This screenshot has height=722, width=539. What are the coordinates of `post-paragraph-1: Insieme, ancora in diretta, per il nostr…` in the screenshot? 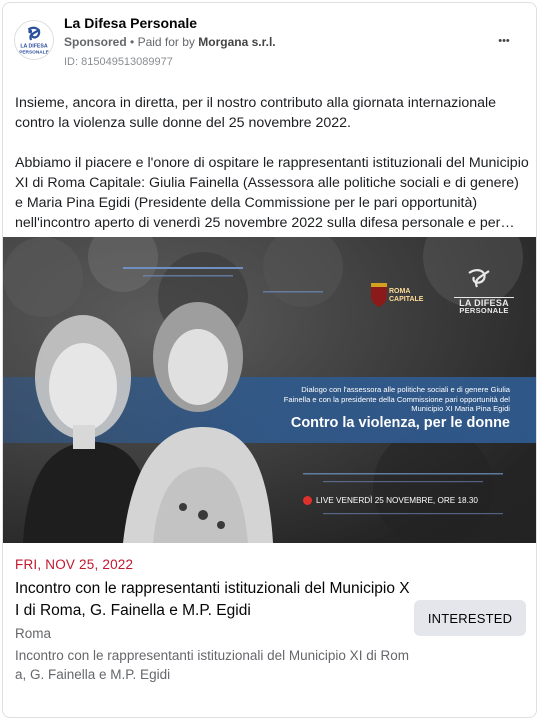 It's located at (256, 113).